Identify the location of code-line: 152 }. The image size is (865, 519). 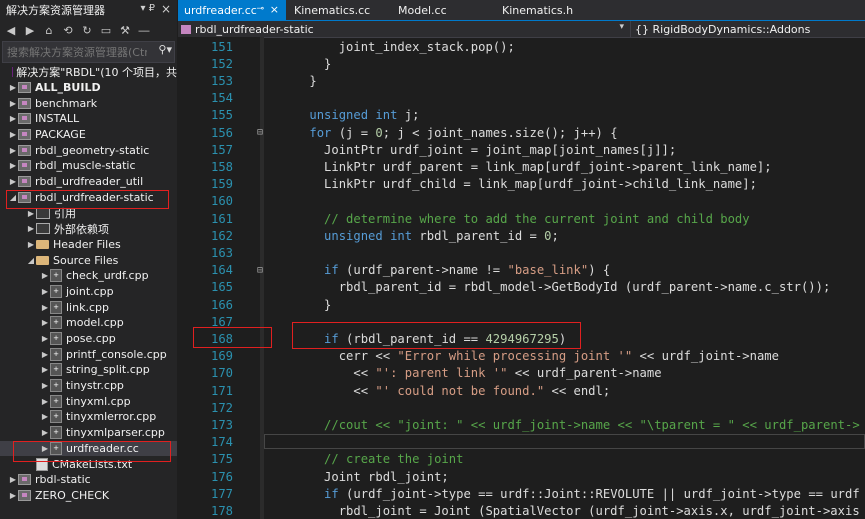
(521, 63).